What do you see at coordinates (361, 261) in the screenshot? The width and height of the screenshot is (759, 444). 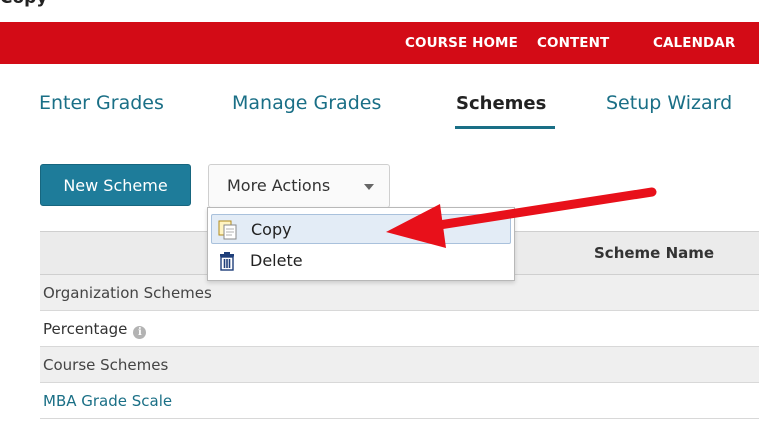 I see `menu-item-delete: Delete` at bounding box center [361, 261].